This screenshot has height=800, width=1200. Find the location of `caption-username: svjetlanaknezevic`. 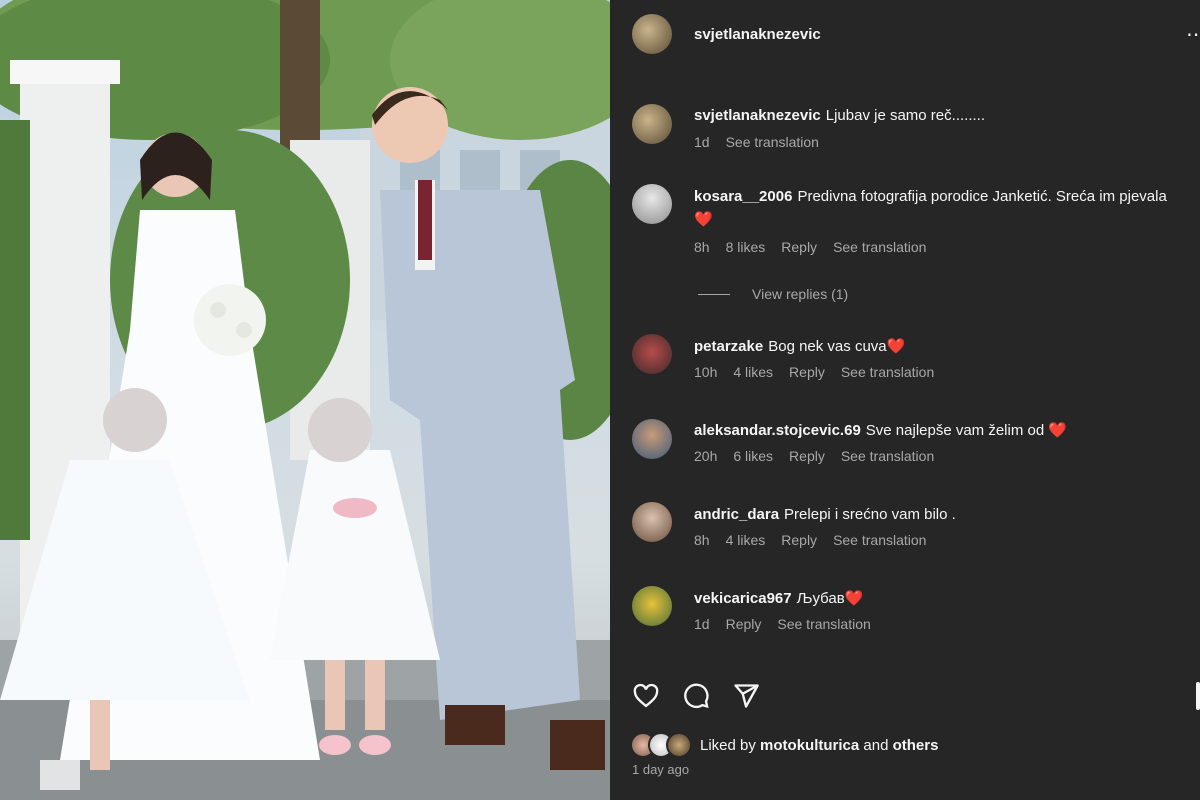

caption-username: svjetlanaknezevic is located at coordinates (757, 115).